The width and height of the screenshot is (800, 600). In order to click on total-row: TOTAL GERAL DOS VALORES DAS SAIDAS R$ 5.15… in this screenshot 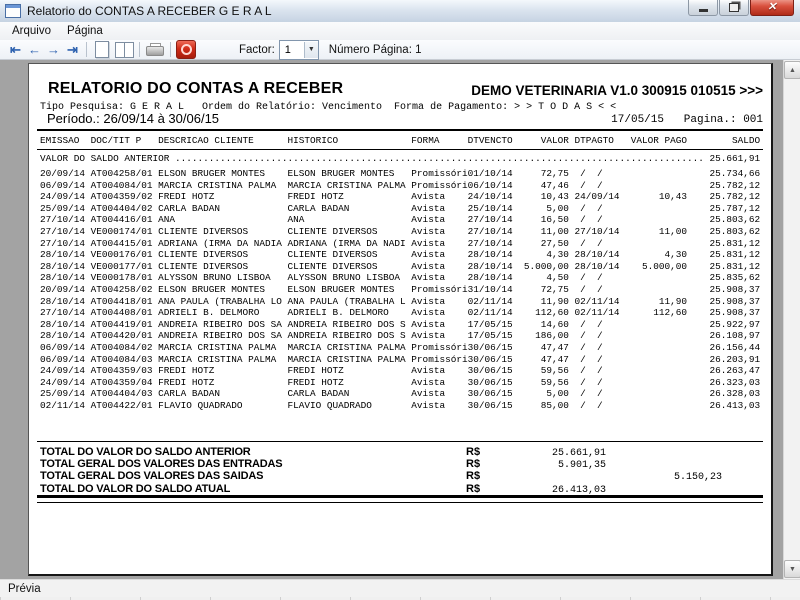, I will do `click(381, 477)`.